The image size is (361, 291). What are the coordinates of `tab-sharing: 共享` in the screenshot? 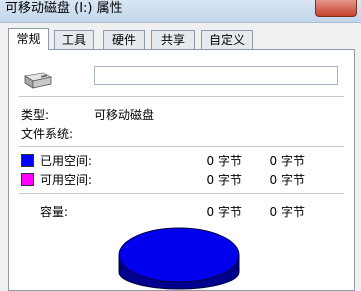 It's located at (173, 39).